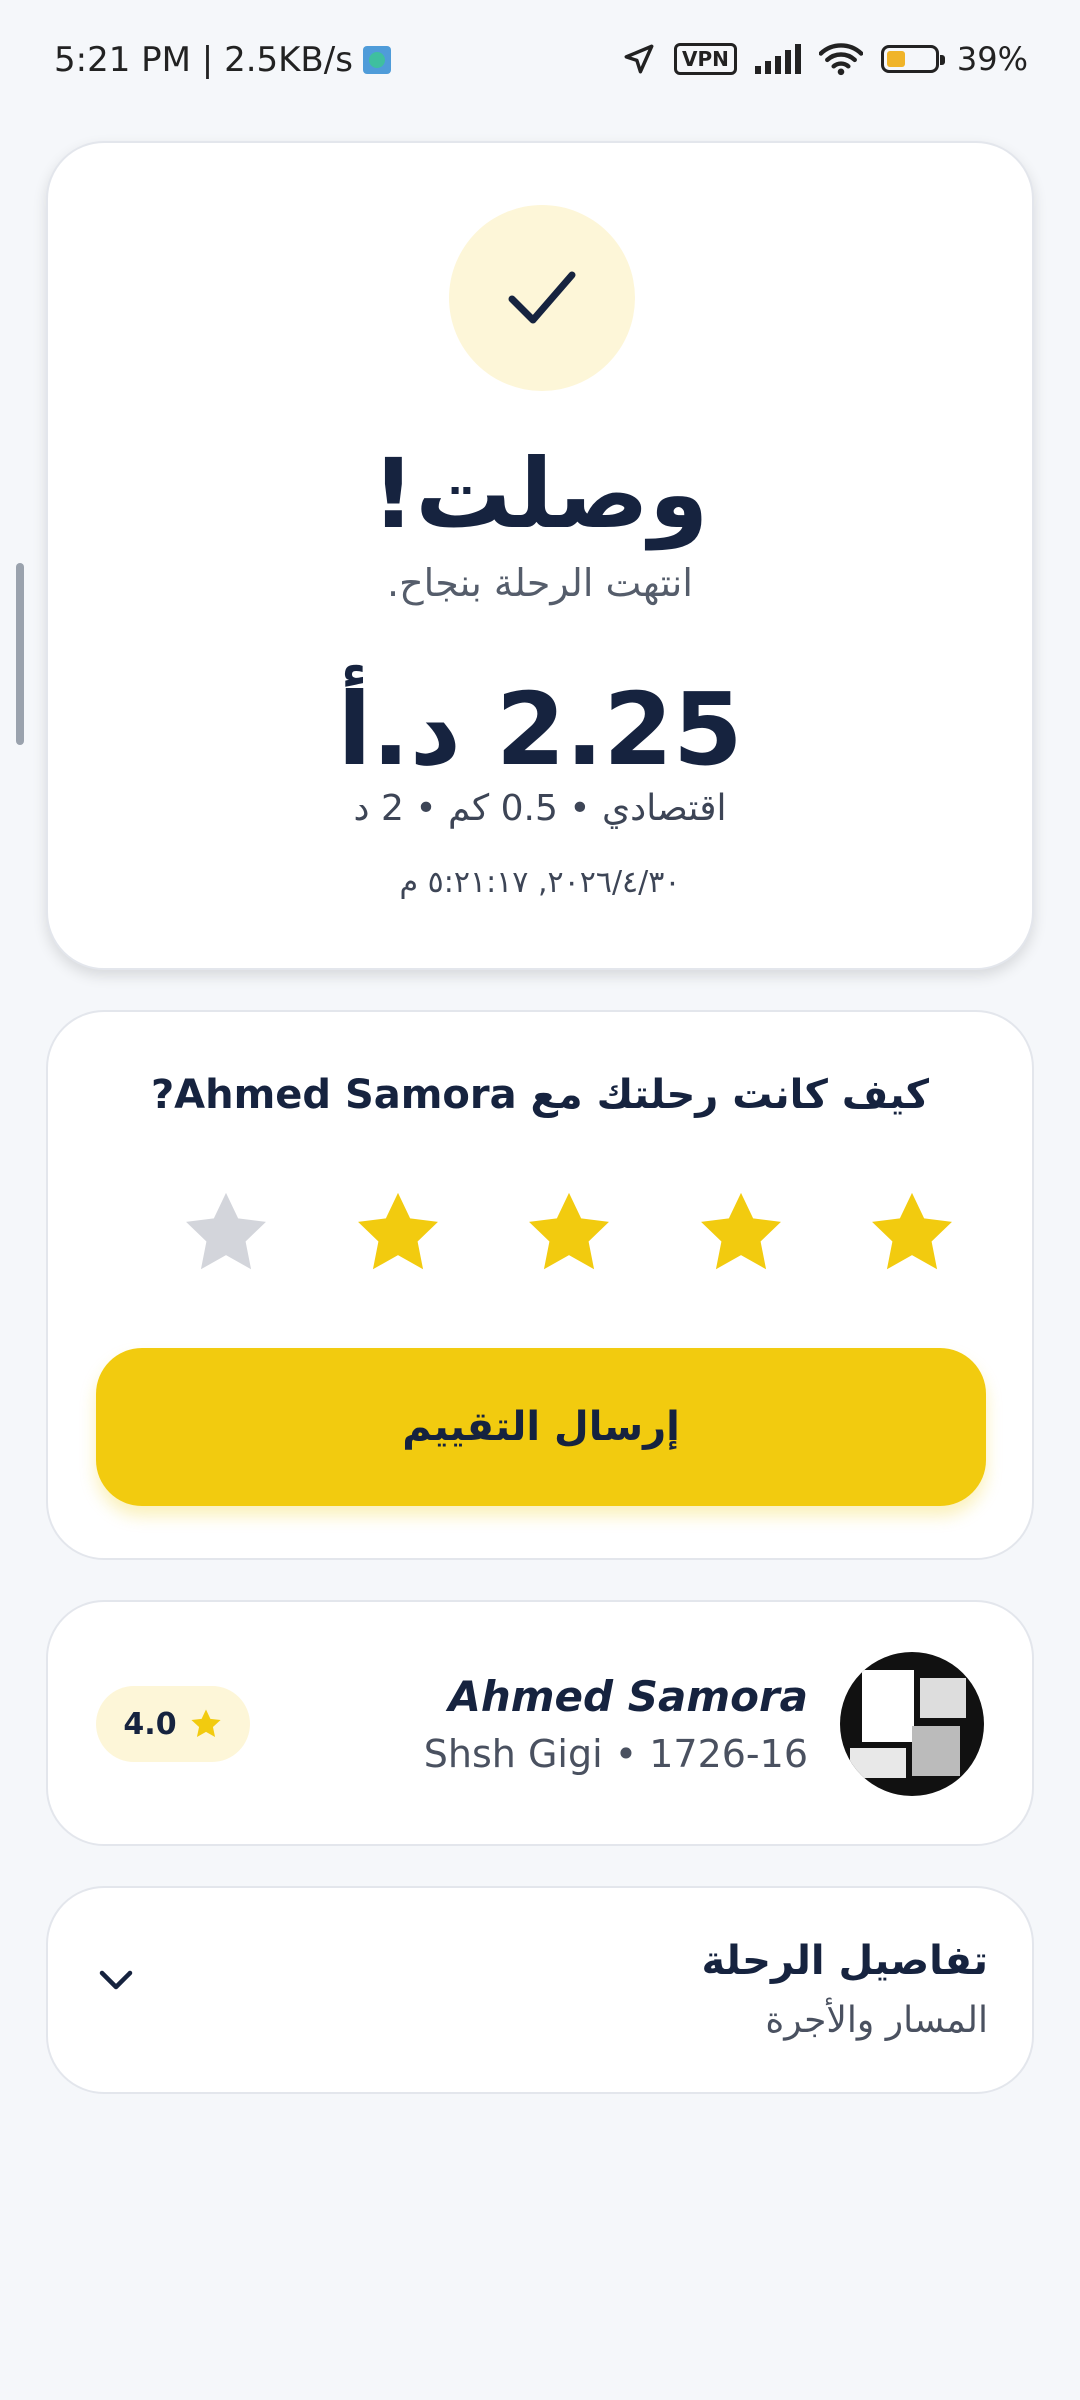  Describe the element at coordinates (895, 59) in the screenshot. I see `battery-fill` at that location.